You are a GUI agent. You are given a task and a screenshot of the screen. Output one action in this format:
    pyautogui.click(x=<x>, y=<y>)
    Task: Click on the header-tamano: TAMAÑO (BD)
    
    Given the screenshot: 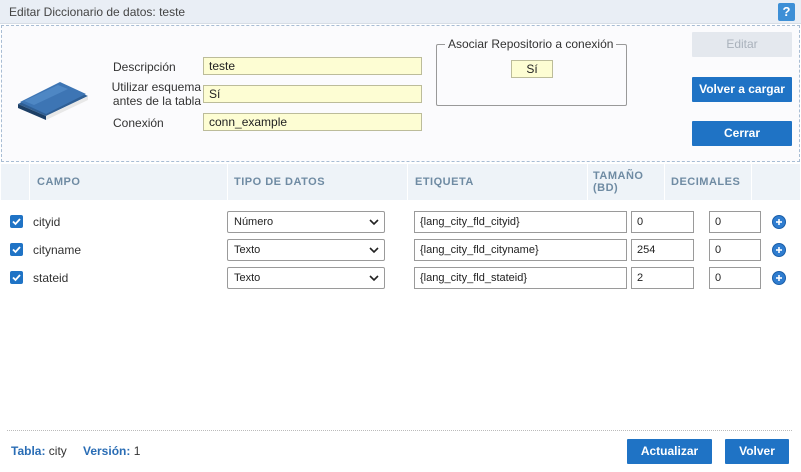 What is the action you would take?
    pyautogui.click(x=618, y=182)
    